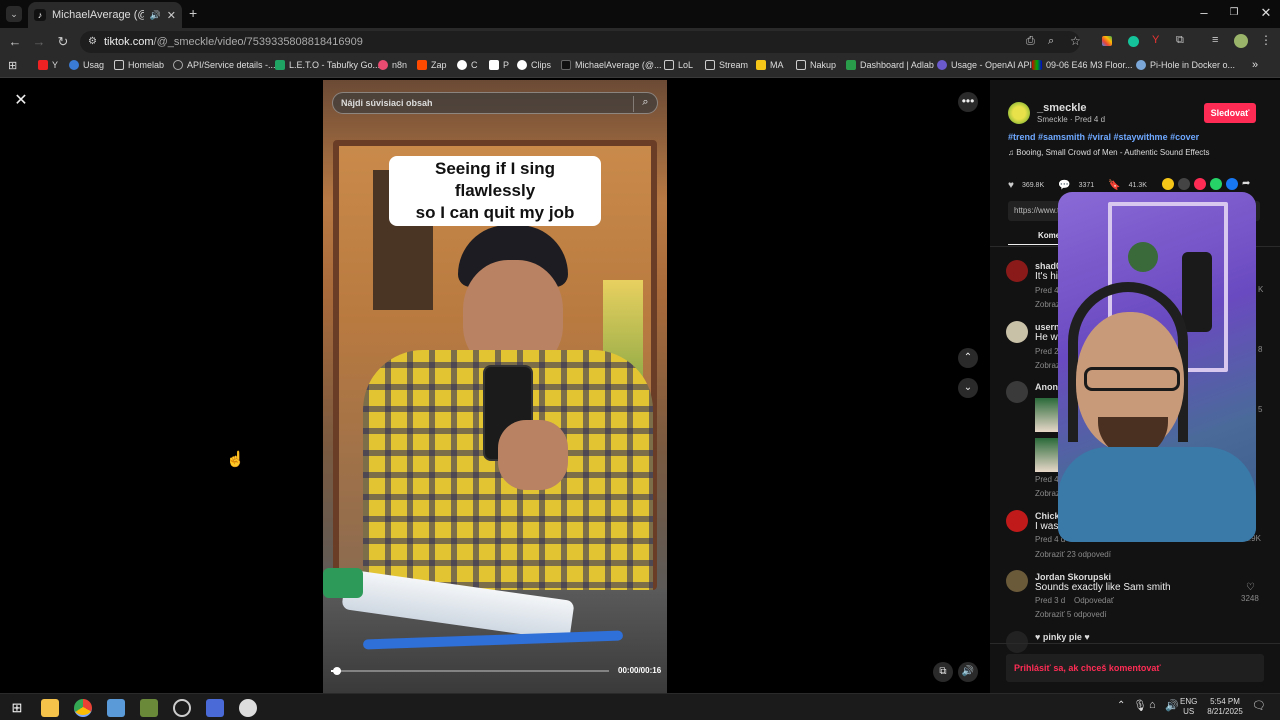 The width and height of the screenshot is (1280, 720). What do you see at coordinates (1230, 113) in the screenshot?
I see `follow-button: Sledovať` at bounding box center [1230, 113].